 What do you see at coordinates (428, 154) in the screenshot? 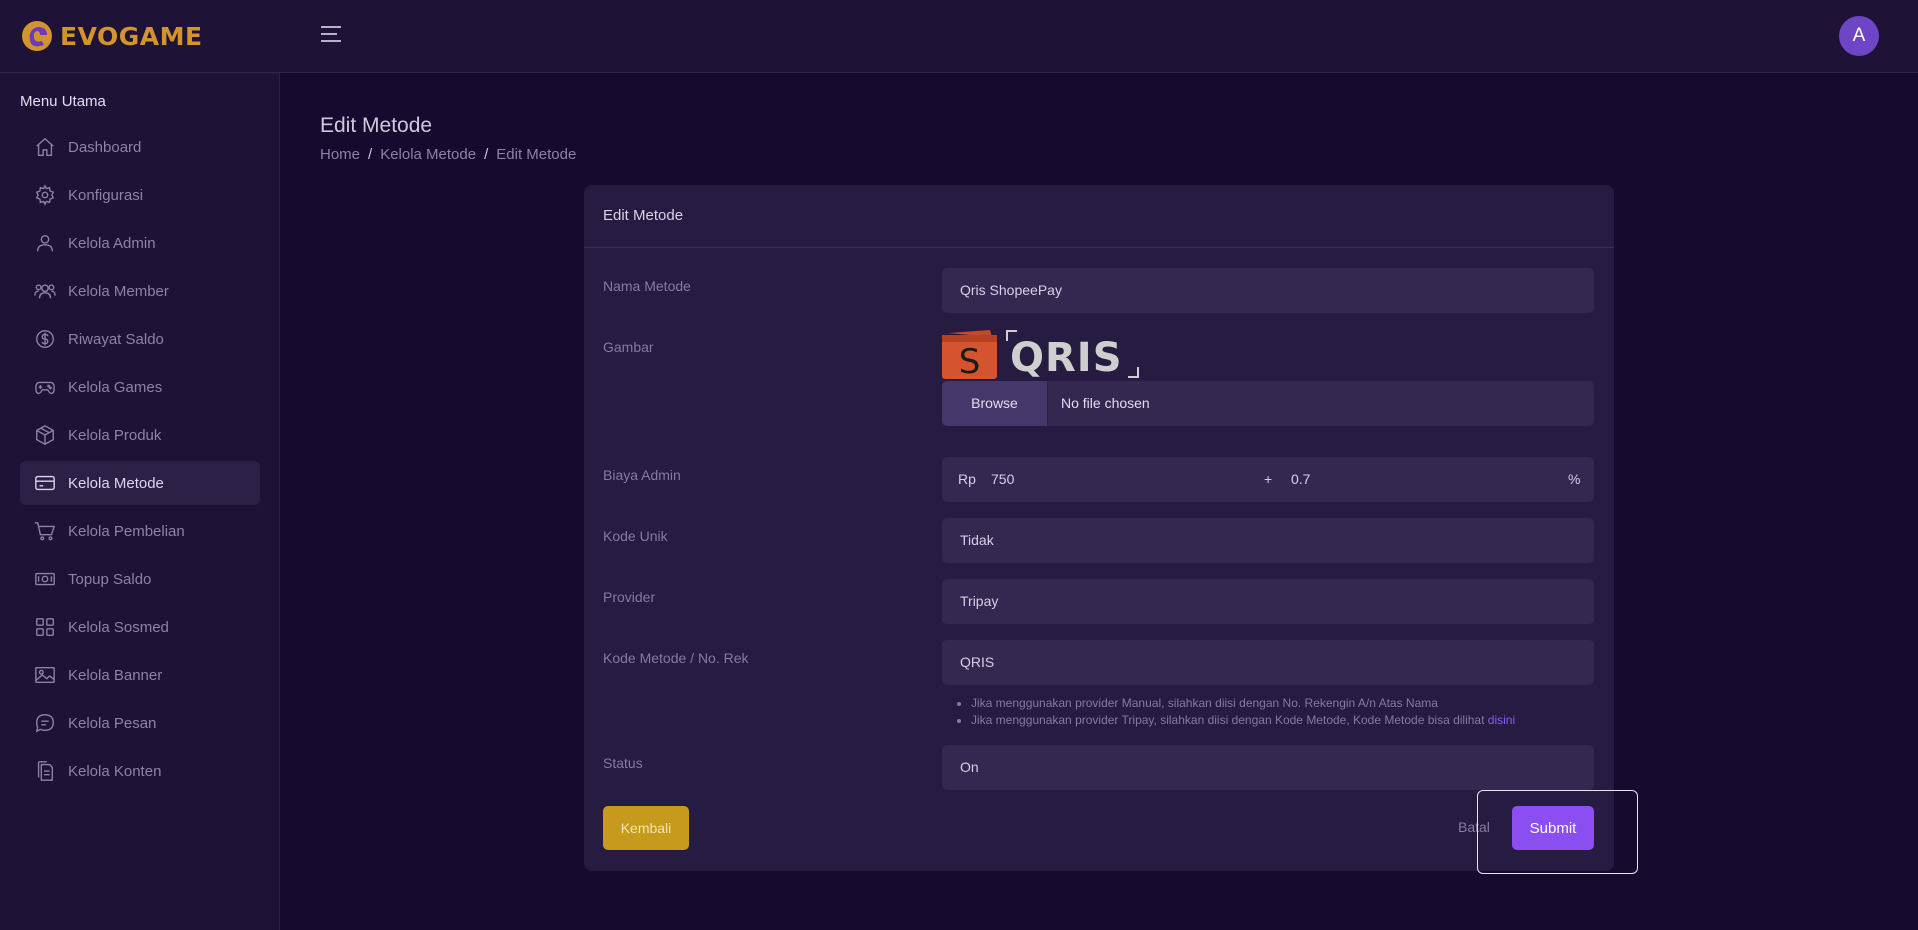
I see `breadcrumb-kelola-metode: Kelola Metode` at bounding box center [428, 154].